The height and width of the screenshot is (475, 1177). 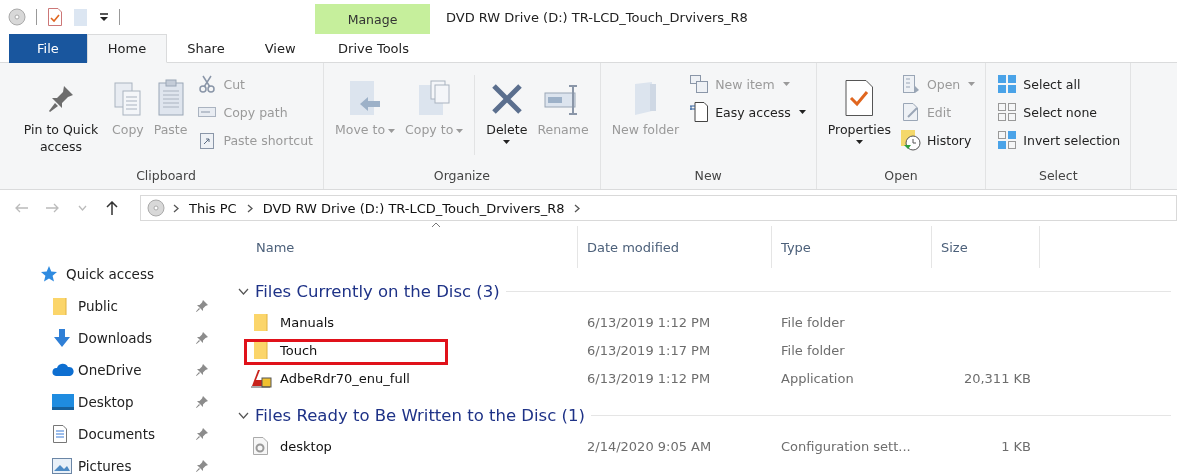 What do you see at coordinates (307, 322) in the screenshot?
I see `file-name: Manuals` at bounding box center [307, 322].